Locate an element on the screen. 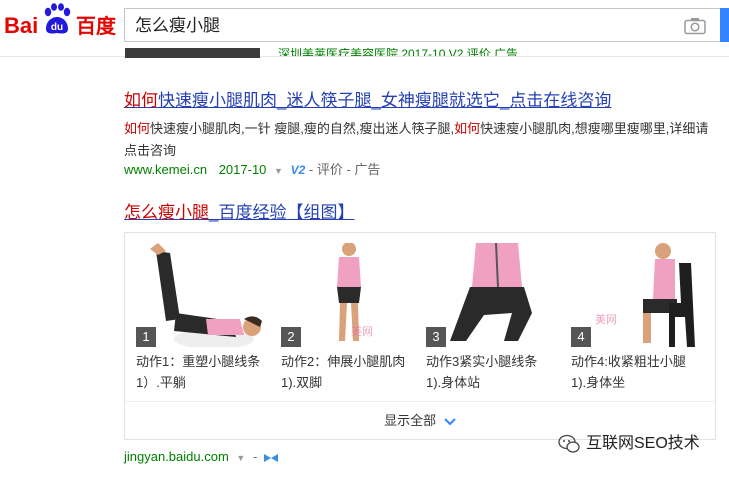 This screenshot has height=478, width=729. step-item: 1 动作1：重塑小腿线条 1）.平躺 is located at coordinates (211, 318).